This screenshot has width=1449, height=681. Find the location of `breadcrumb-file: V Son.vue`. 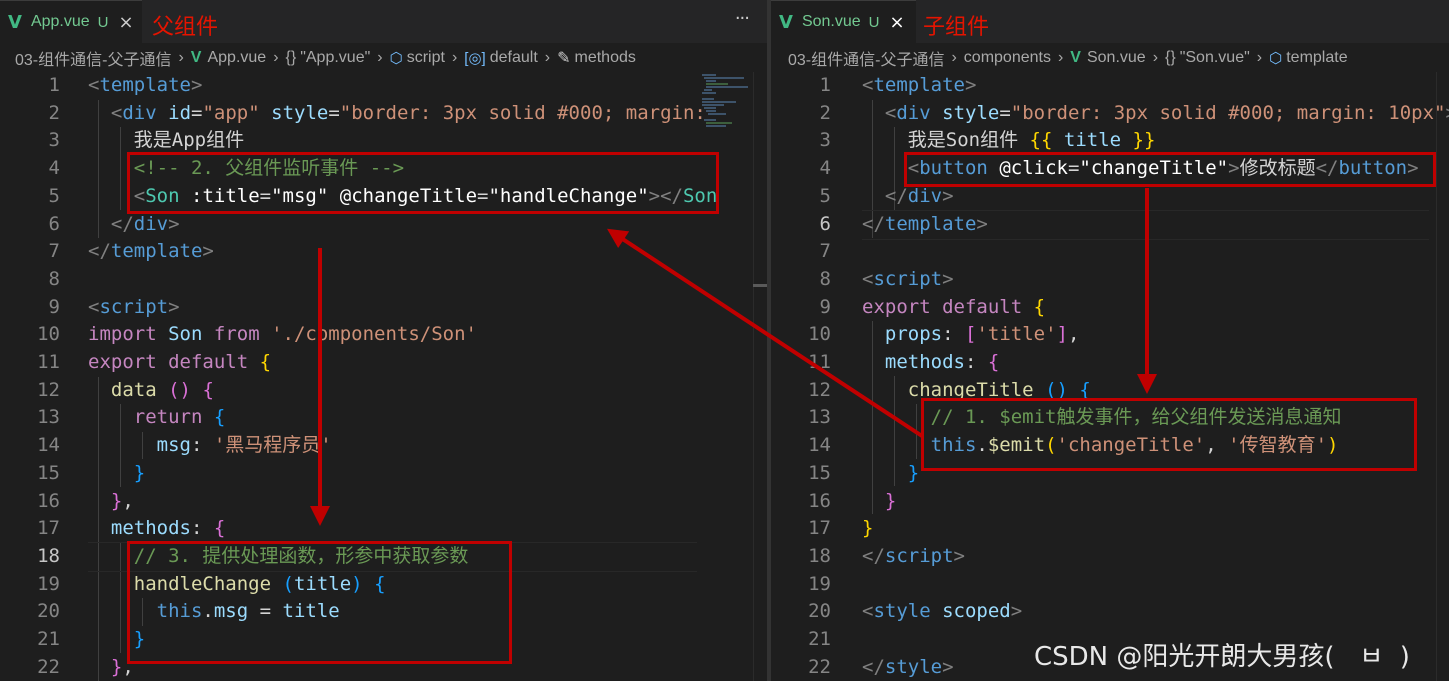

breadcrumb-file: V Son.vue is located at coordinates (1107, 58).